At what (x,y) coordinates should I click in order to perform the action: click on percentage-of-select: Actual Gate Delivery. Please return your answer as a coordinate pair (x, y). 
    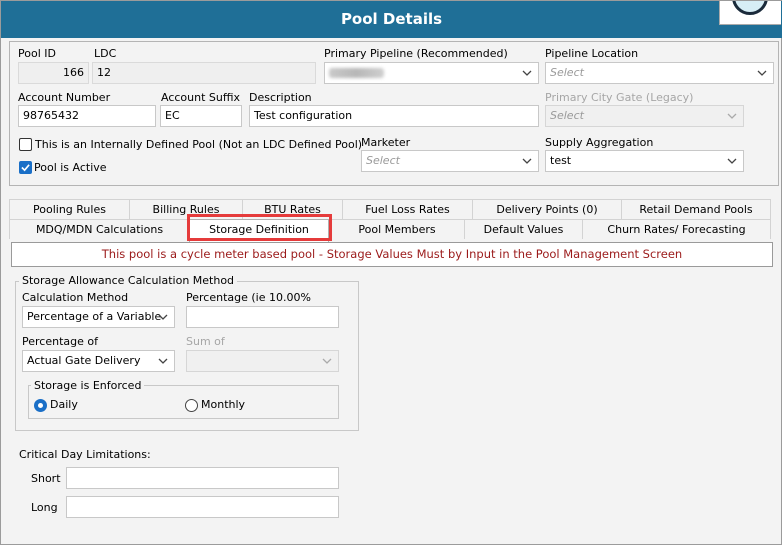
    Looking at the image, I should click on (98, 361).